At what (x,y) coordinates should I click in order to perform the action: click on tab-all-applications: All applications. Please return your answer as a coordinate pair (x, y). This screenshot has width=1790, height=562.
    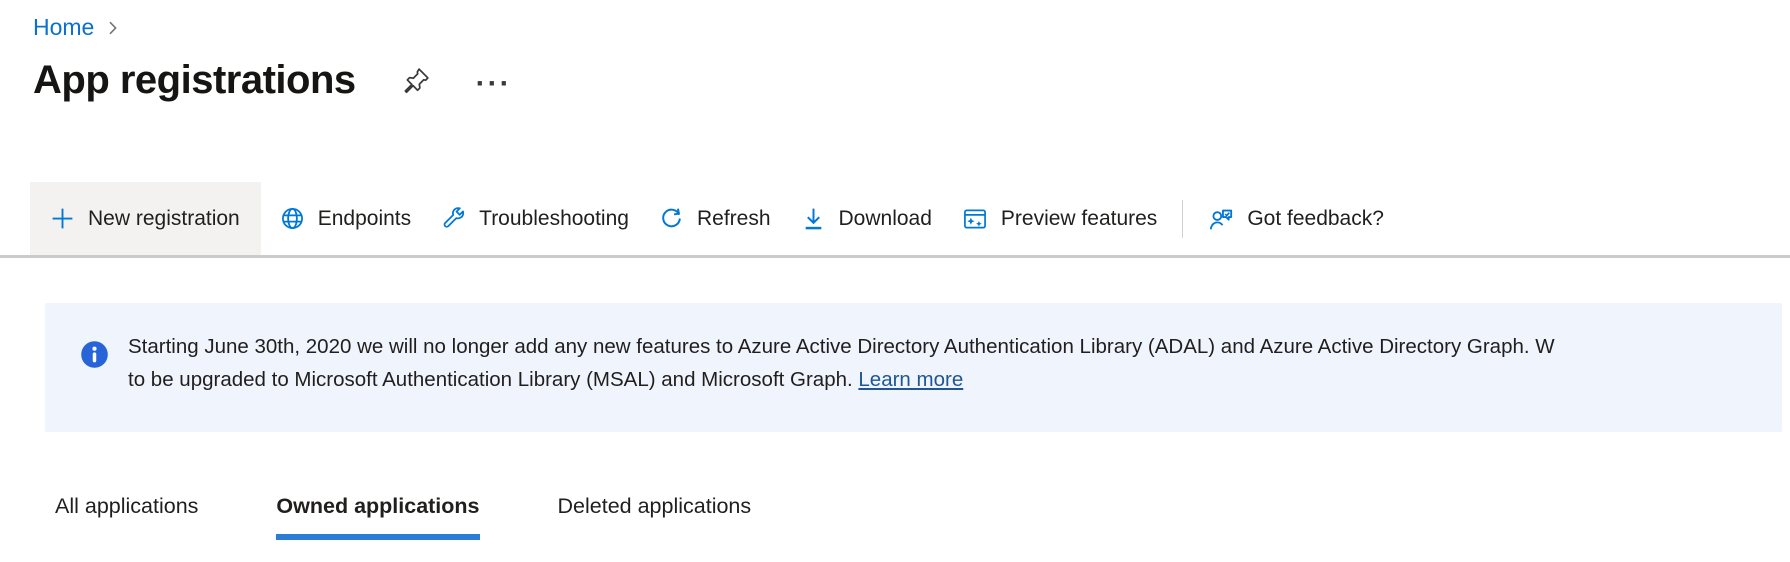
    Looking at the image, I should click on (126, 517).